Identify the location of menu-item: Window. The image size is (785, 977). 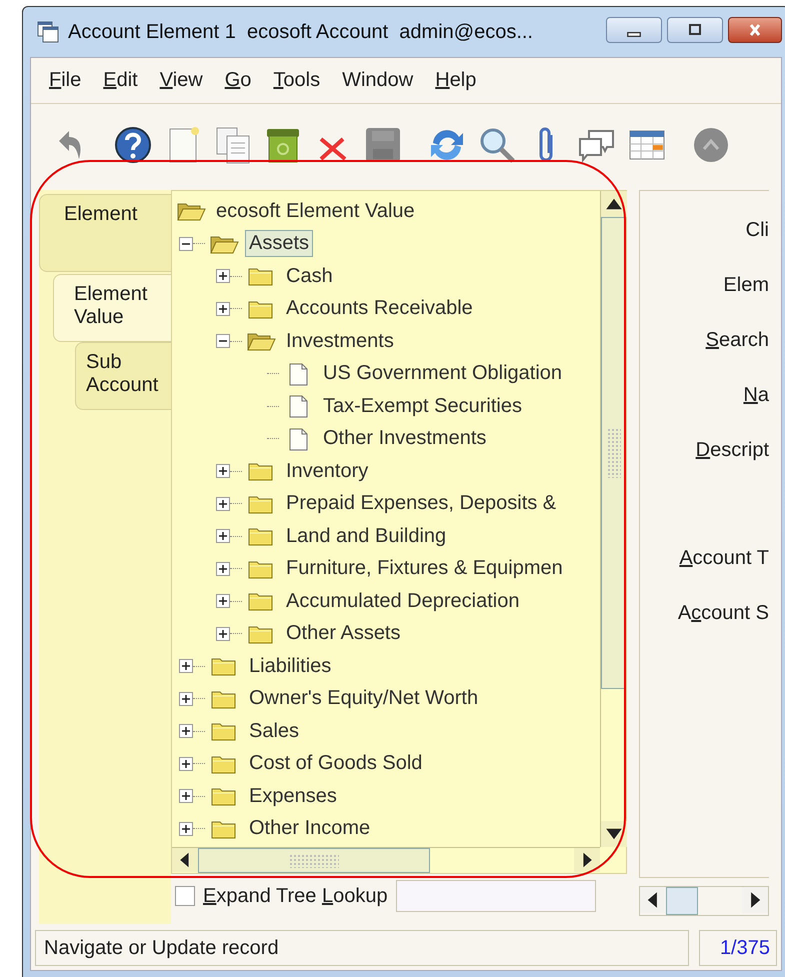
(381, 80).